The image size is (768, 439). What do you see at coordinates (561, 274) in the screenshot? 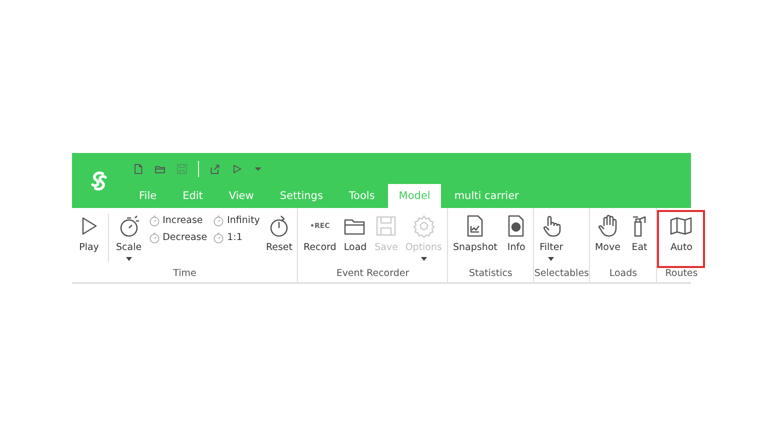
I see `group-label: Selectables` at bounding box center [561, 274].